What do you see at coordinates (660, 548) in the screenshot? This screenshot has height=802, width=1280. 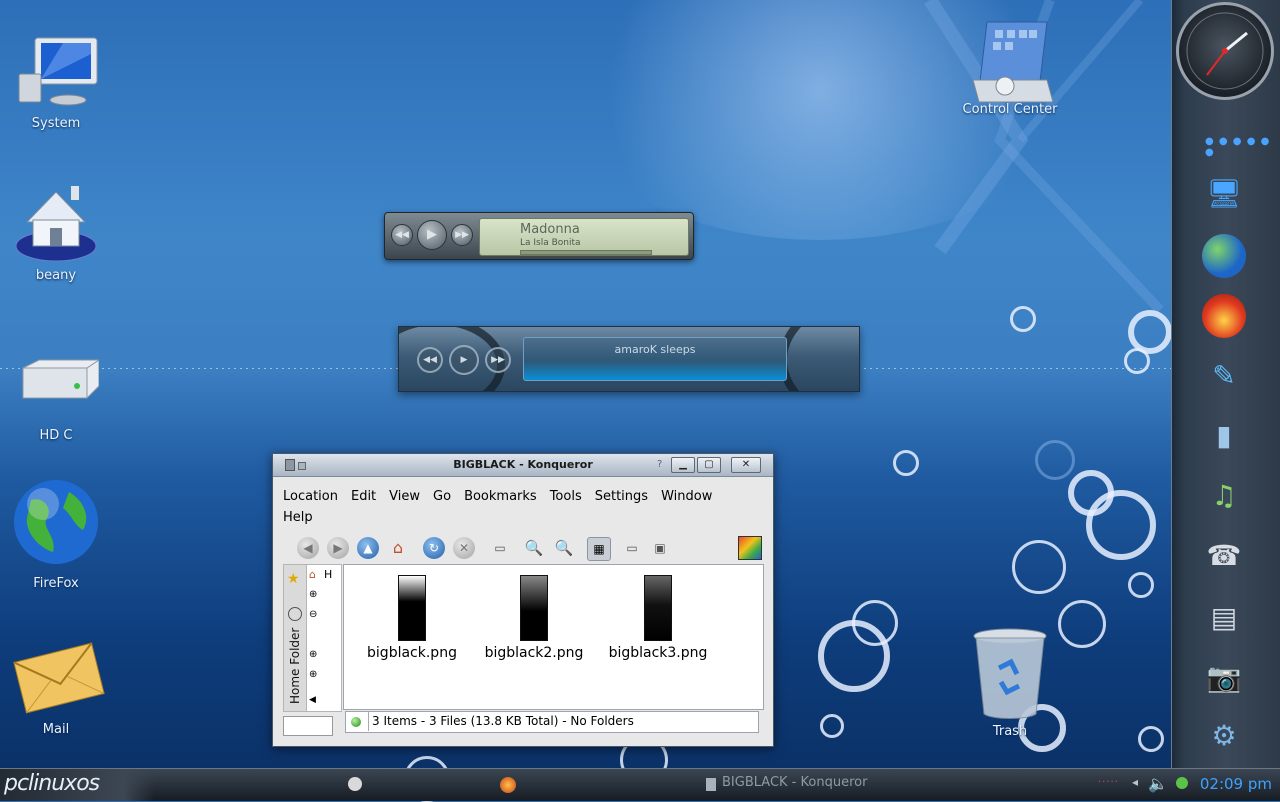 I see `preview-icon: ▣` at bounding box center [660, 548].